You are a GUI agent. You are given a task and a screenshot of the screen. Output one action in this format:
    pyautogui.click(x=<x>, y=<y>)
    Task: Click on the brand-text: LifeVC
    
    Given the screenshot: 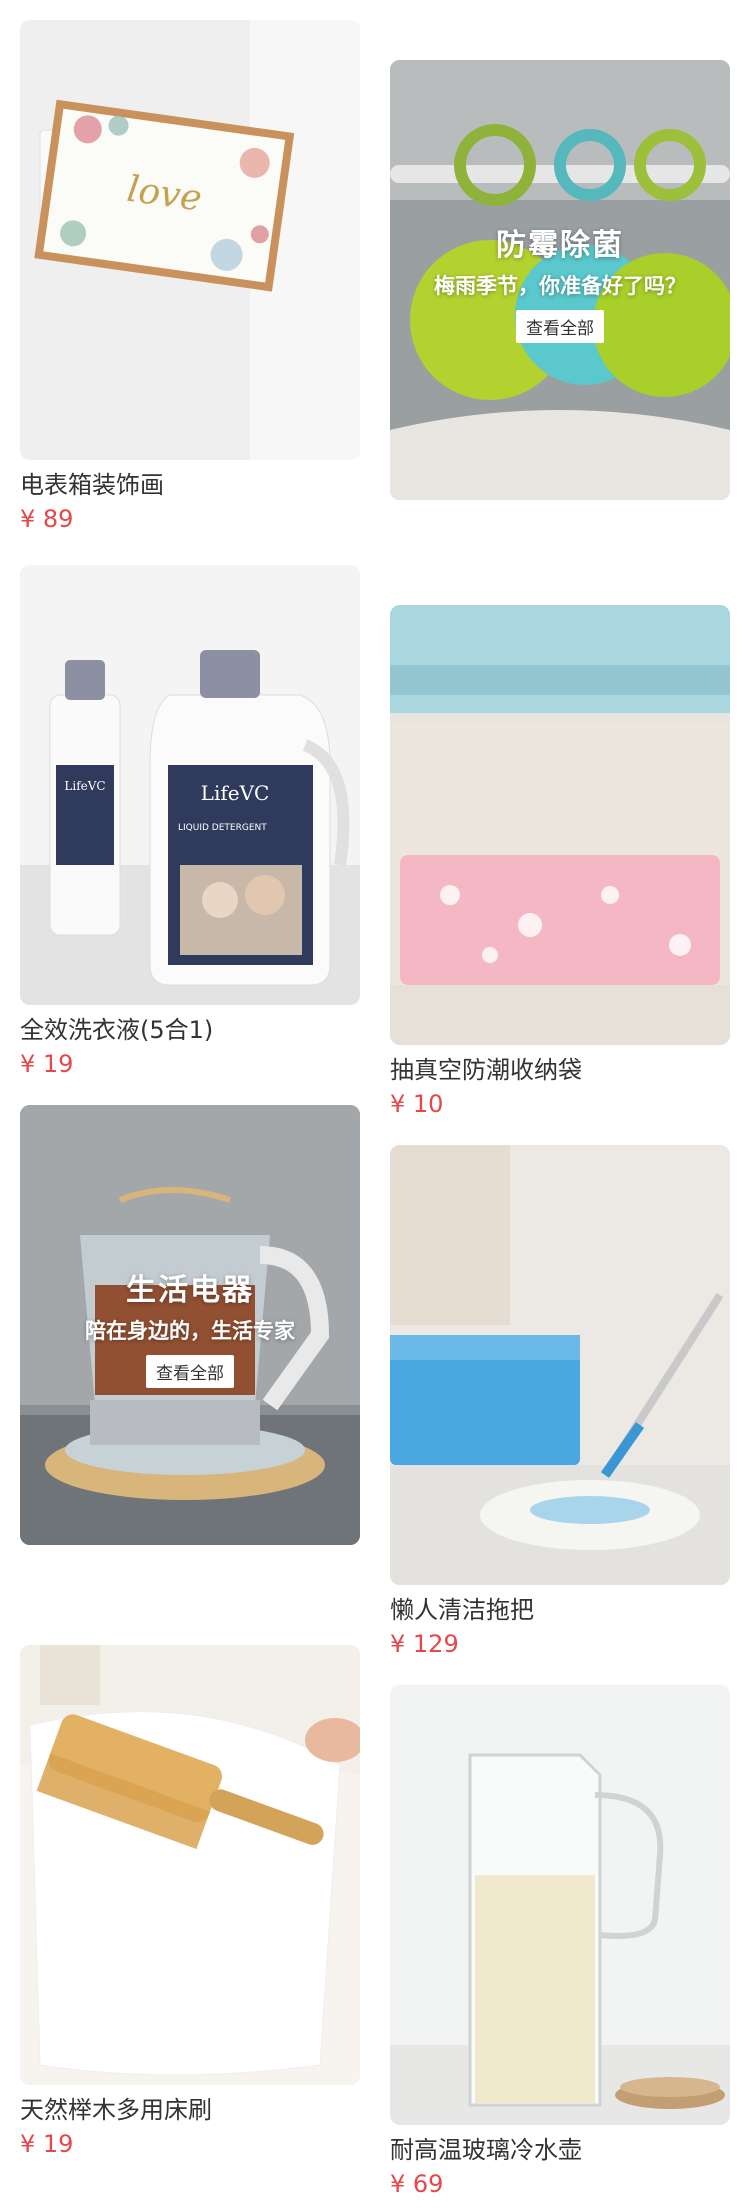 What is the action you would take?
    pyautogui.click(x=84, y=786)
    